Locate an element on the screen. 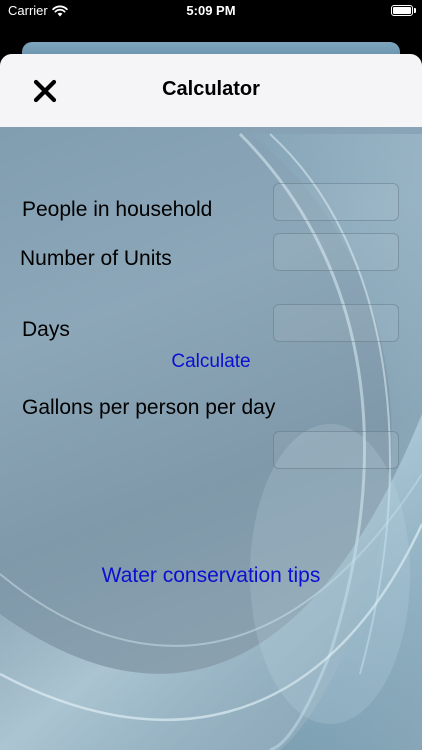  nav-bar: Calculator is located at coordinates (211, 90).